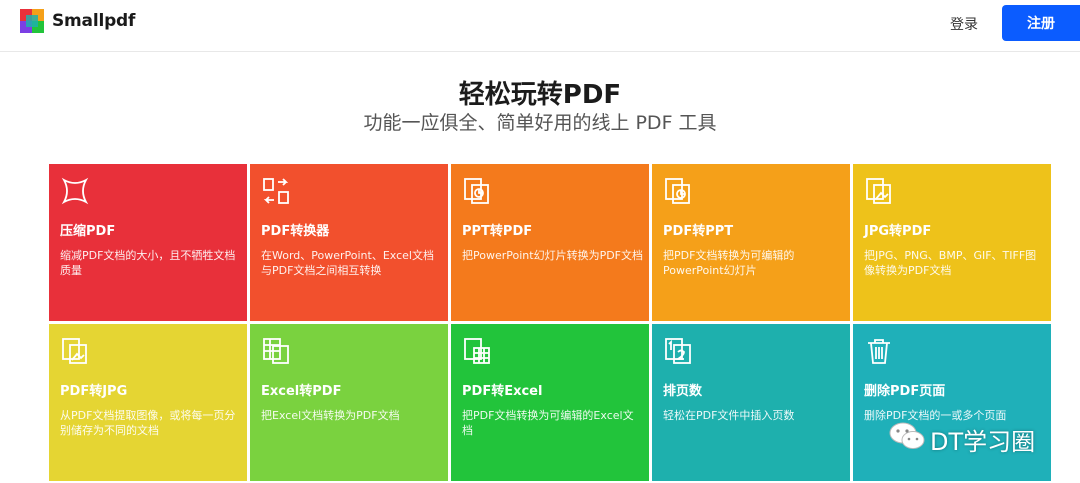  What do you see at coordinates (540, 26) in the screenshot?
I see `top-nav: Smallpdf 登录 注册` at bounding box center [540, 26].